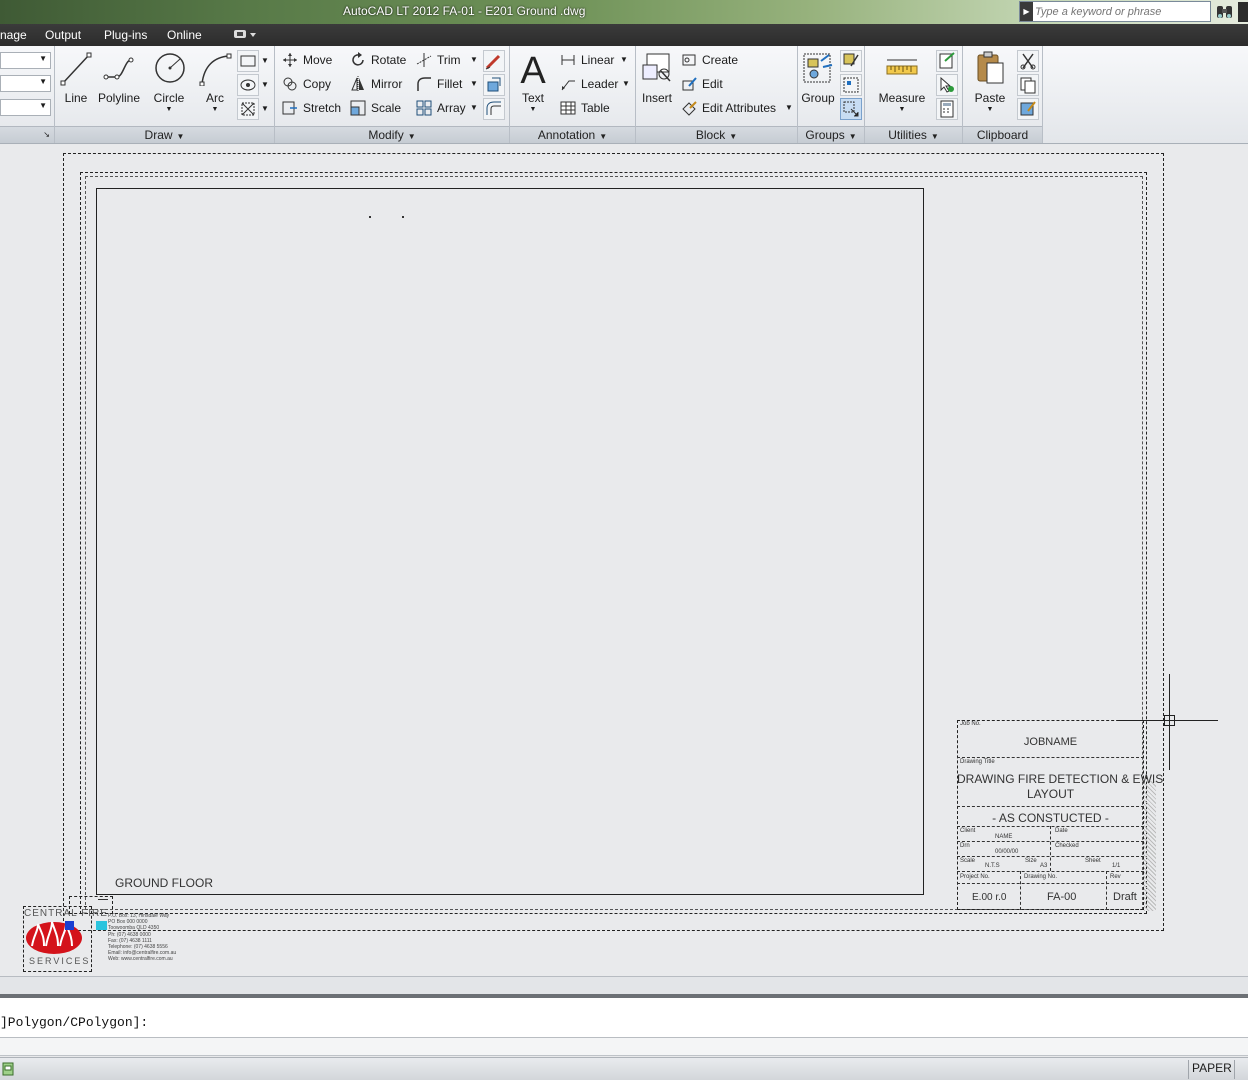  Describe the element at coordinates (76, 98) in the screenshot. I see `line-label: Line` at that location.